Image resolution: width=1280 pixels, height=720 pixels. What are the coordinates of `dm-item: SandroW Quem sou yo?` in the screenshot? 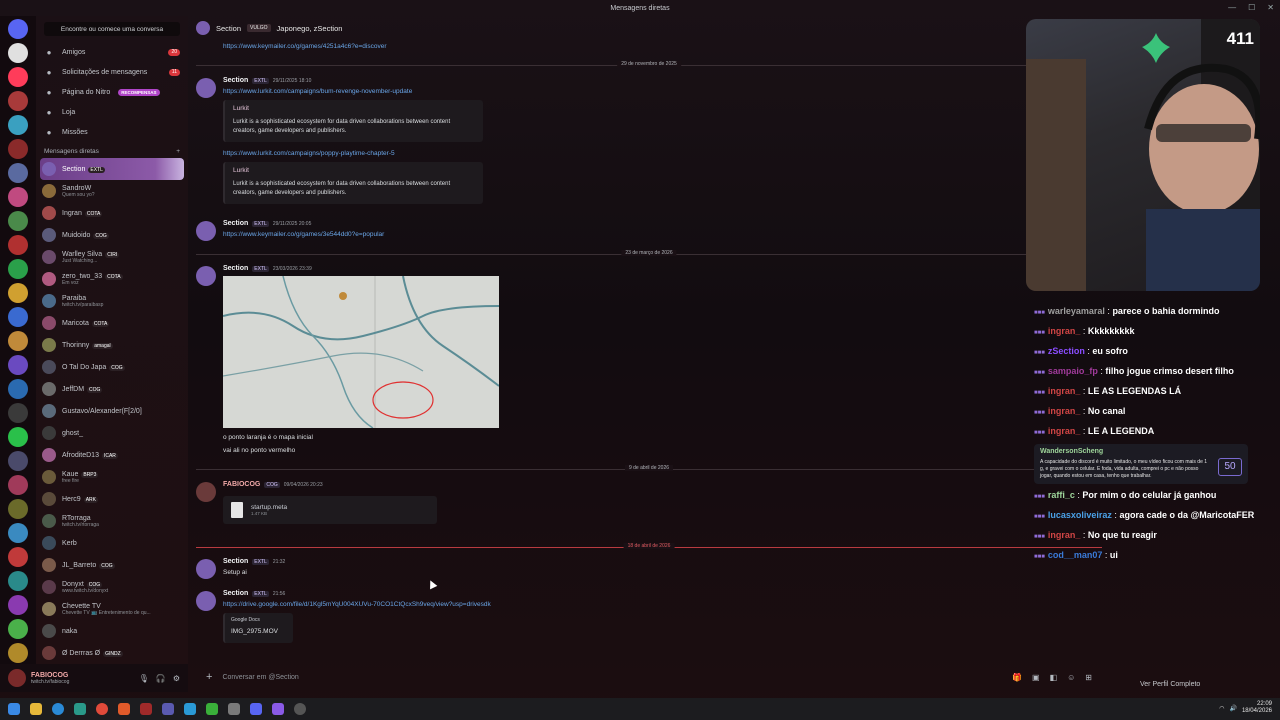 It's located at (112, 191).